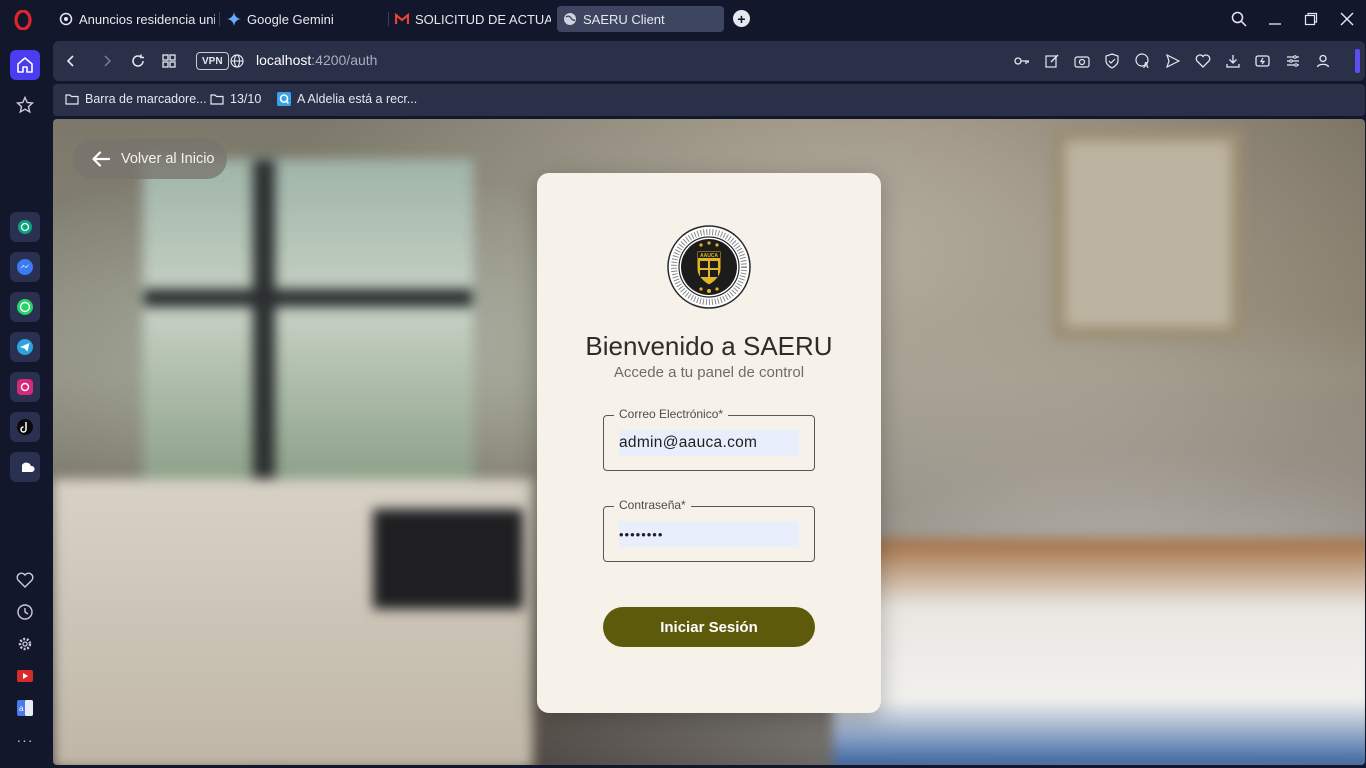 Image resolution: width=1366 pixels, height=768 pixels. What do you see at coordinates (624, 19) in the screenshot?
I see `tab-title: SAERU Client` at bounding box center [624, 19].